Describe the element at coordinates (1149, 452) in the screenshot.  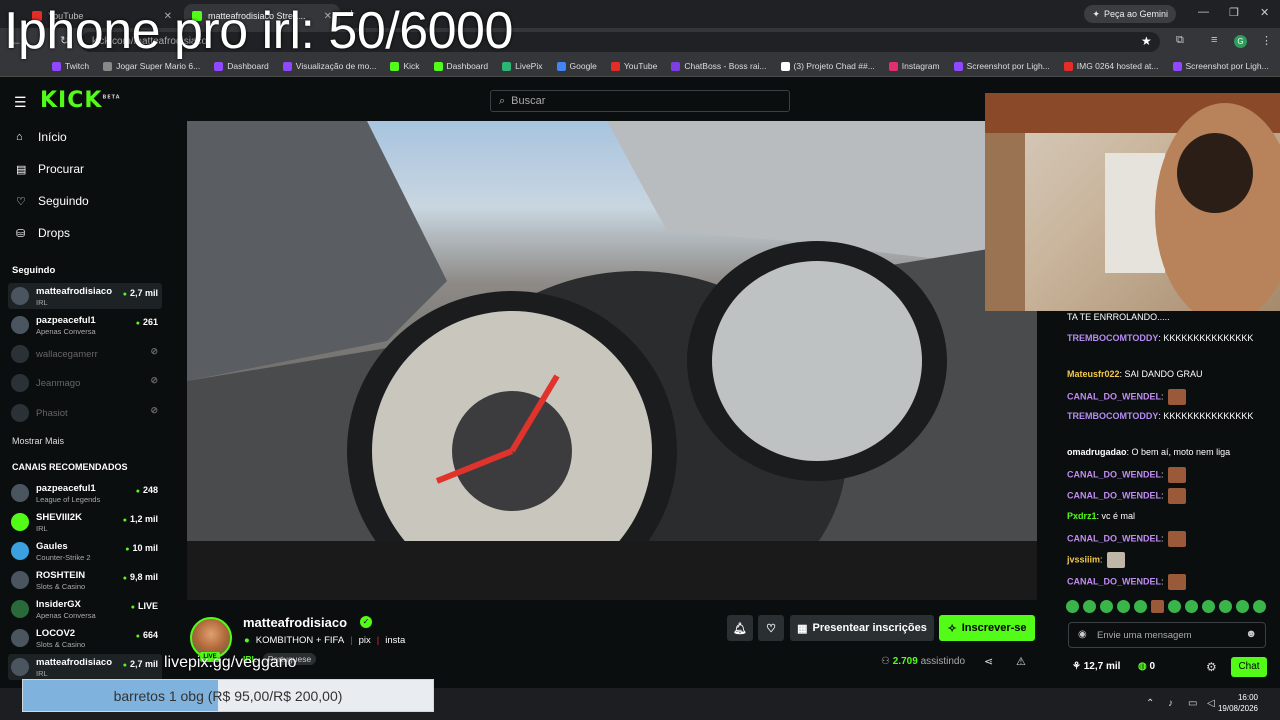
I see `chat-message: omadrugadao: O bem aí, moto nem liga` at that location.